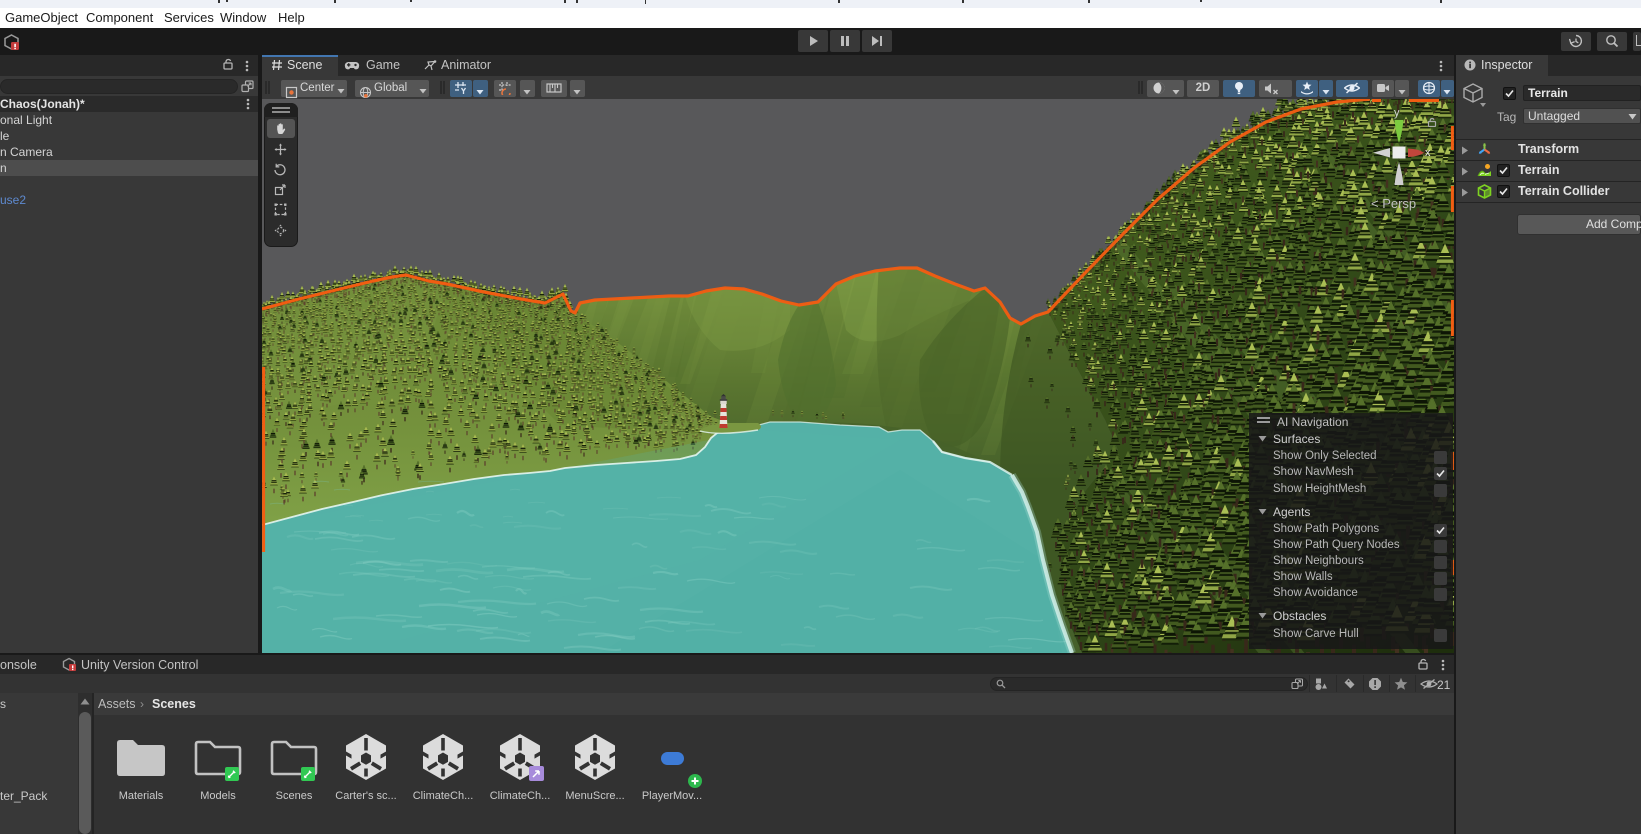 This screenshot has width=1641, height=834. I want to click on svg-text: x, so click(1428, 153).